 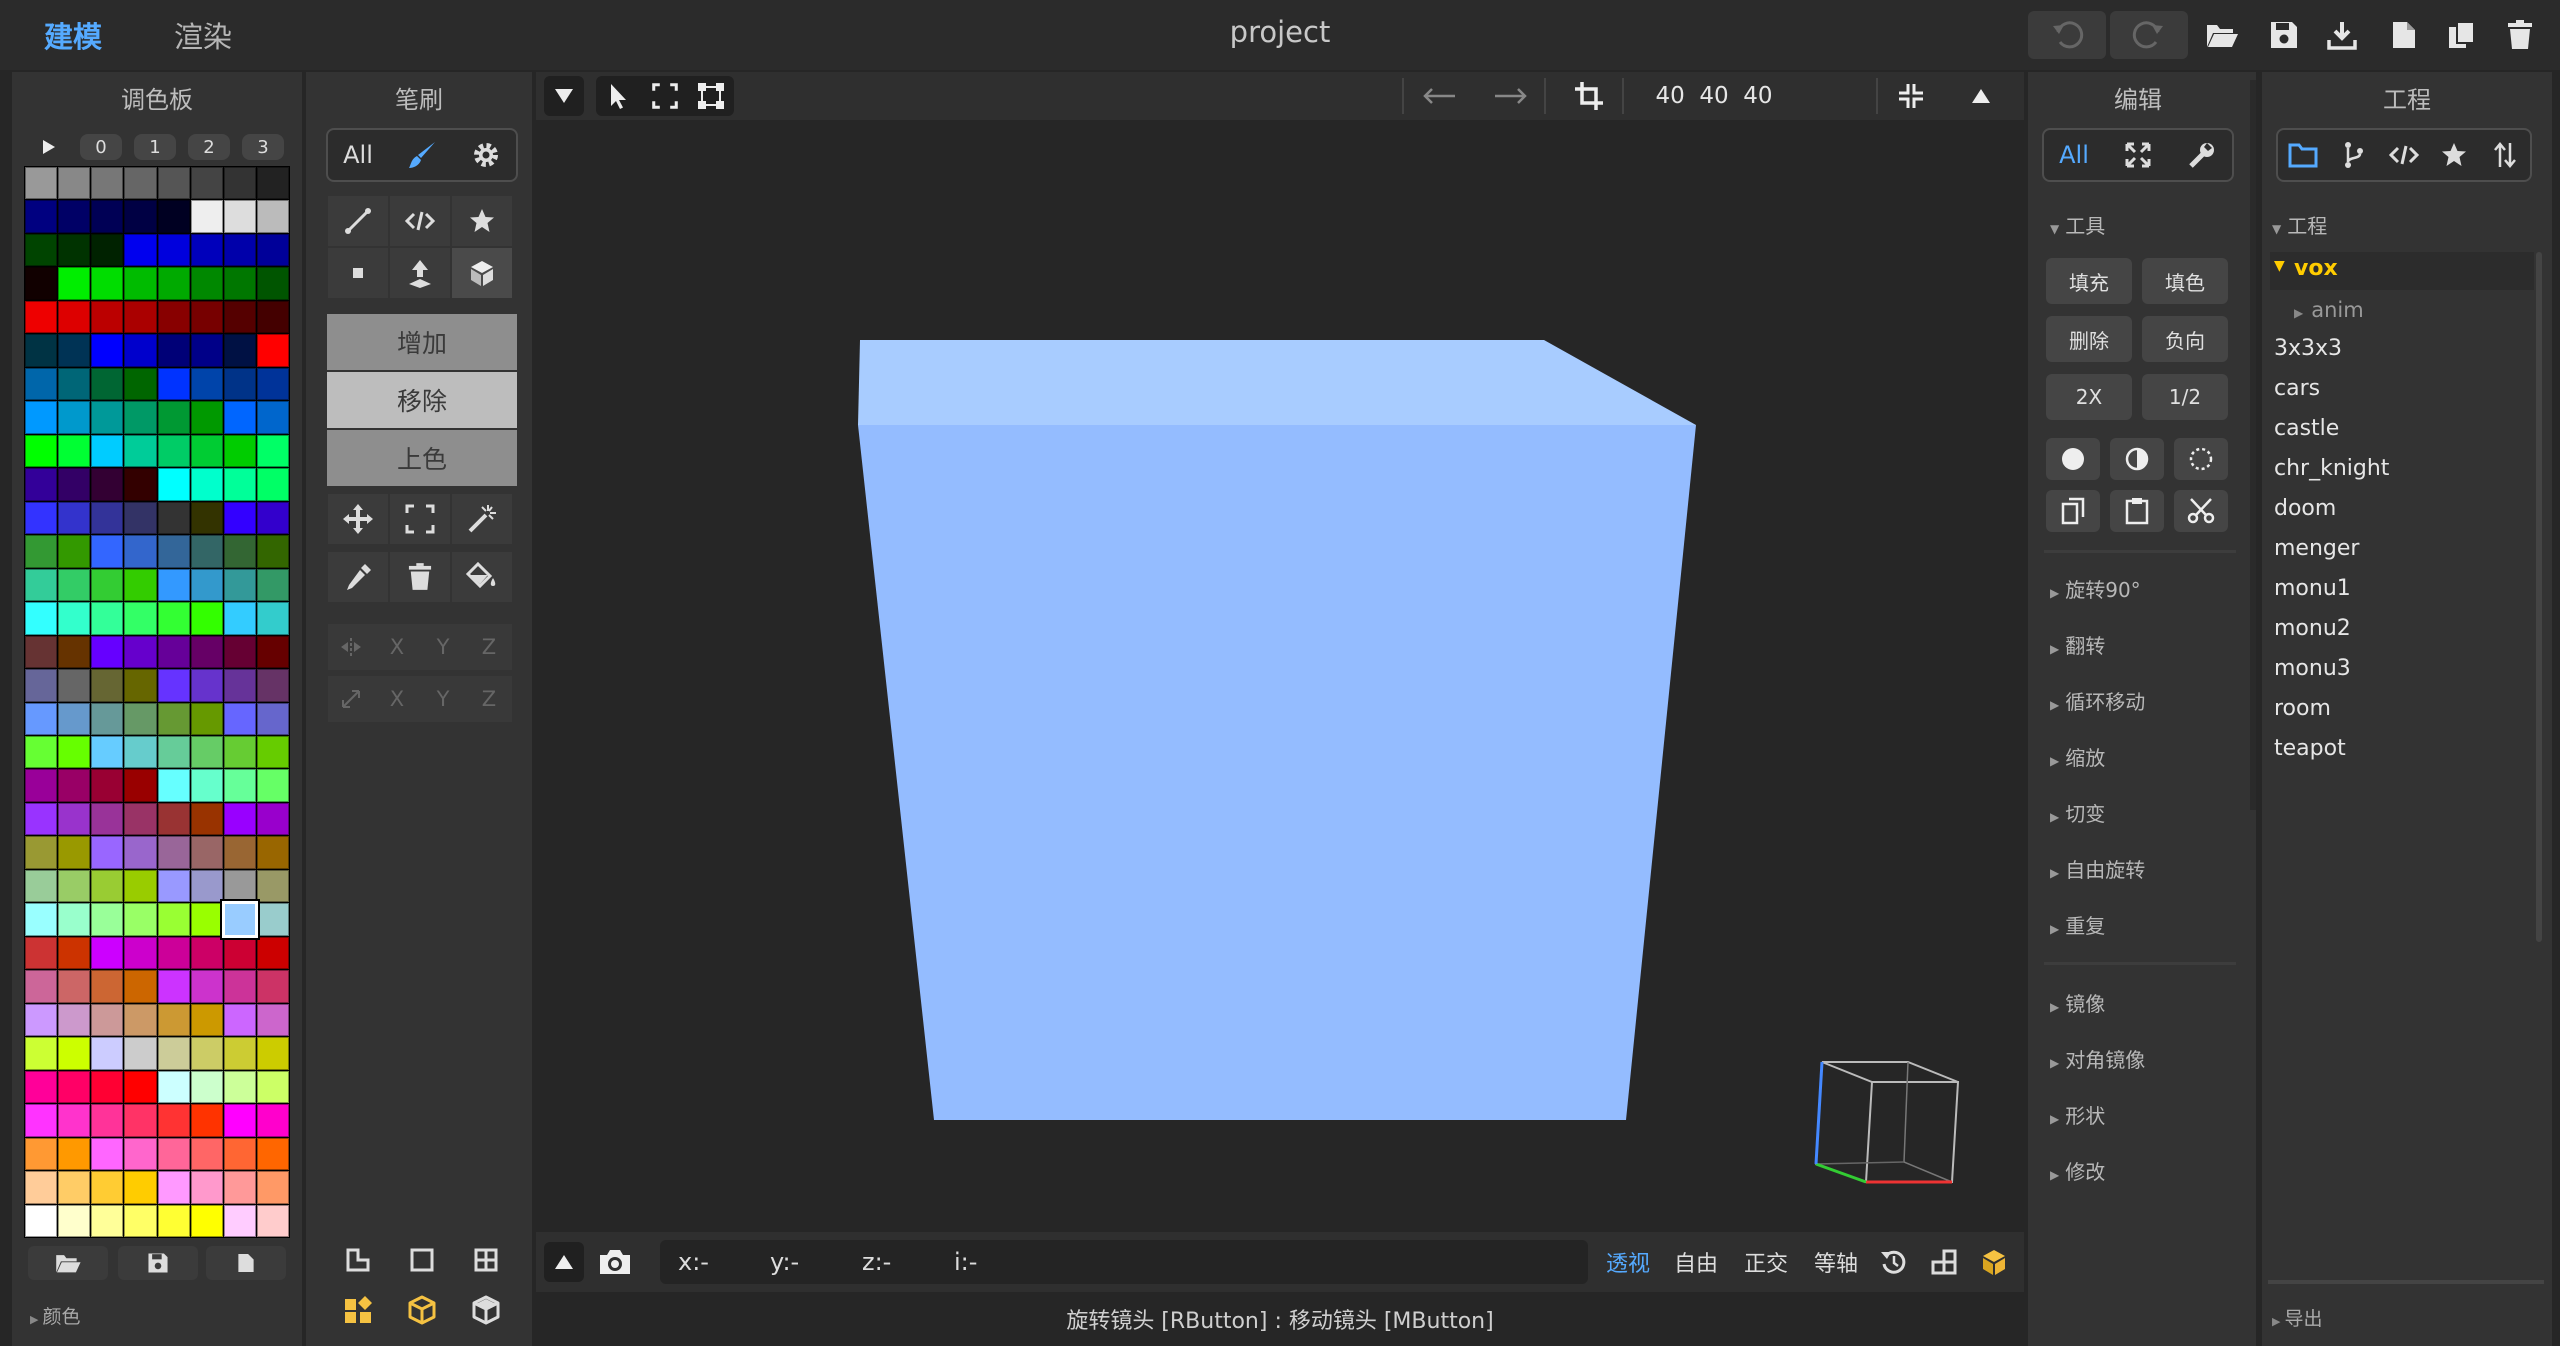 What do you see at coordinates (2454, 155) in the screenshot?
I see `project-favorites-button` at bounding box center [2454, 155].